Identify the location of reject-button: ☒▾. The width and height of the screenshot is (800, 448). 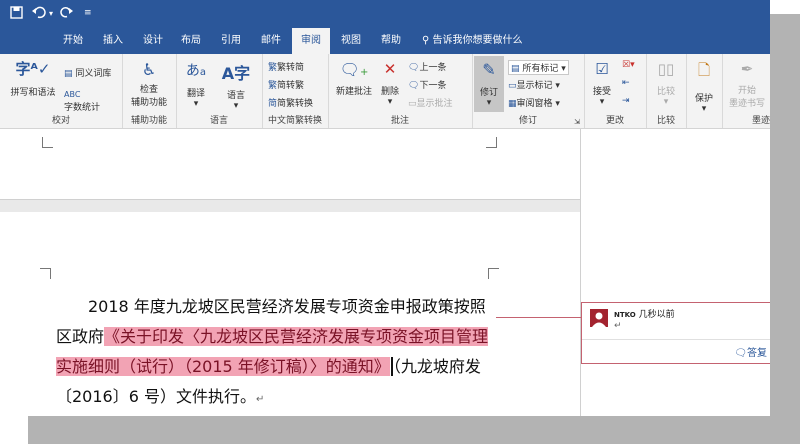
(628, 65).